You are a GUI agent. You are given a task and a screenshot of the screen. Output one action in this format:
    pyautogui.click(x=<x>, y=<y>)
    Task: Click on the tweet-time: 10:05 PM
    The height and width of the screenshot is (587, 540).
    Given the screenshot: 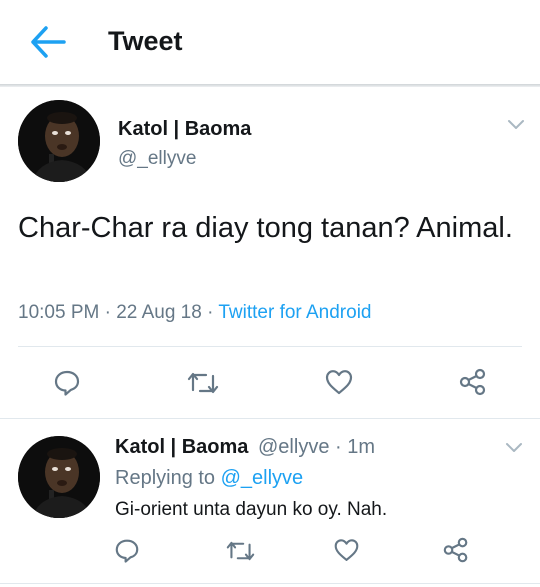 What is the action you would take?
    pyautogui.click(x=59, y=312)
    